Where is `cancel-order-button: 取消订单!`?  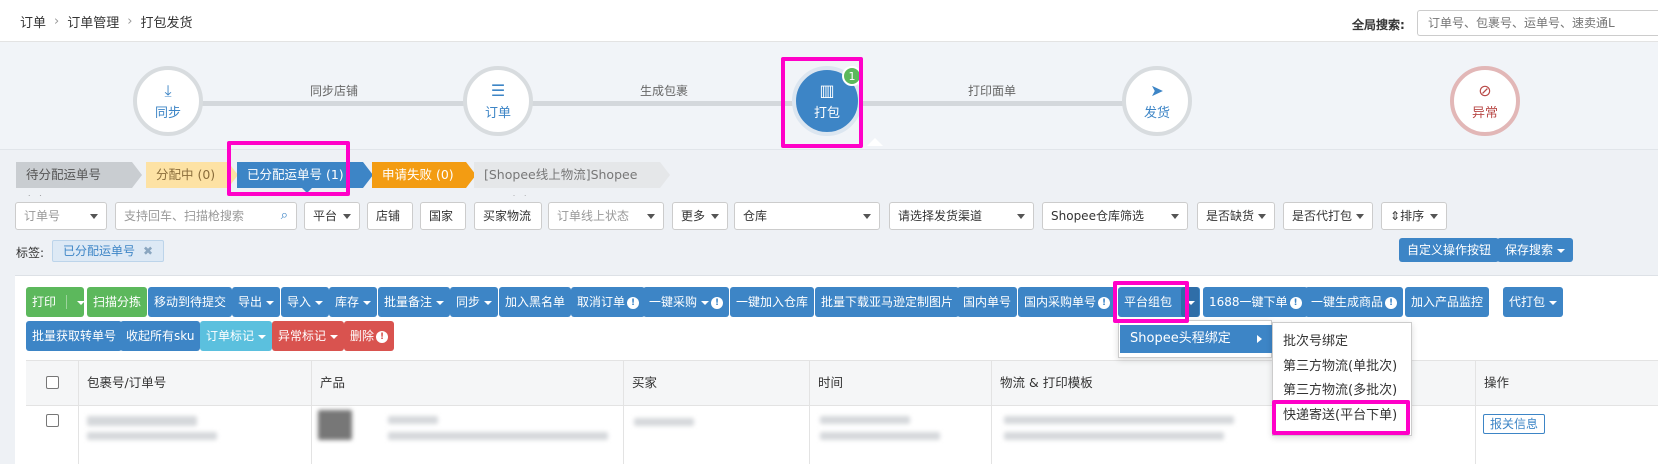
cancel-order-button: 取消订单! is located at coordinates (608, 302).